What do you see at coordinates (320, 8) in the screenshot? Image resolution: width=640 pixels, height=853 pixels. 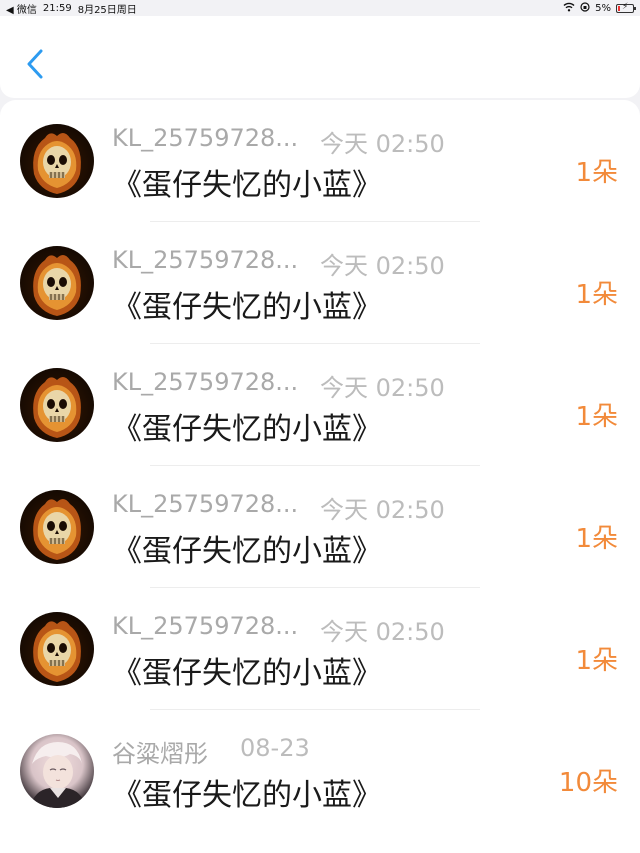 I see `status-bar: ◀ 微信 21:59 8月25日周日 5% ⚡` at bounding box center [320, 8].